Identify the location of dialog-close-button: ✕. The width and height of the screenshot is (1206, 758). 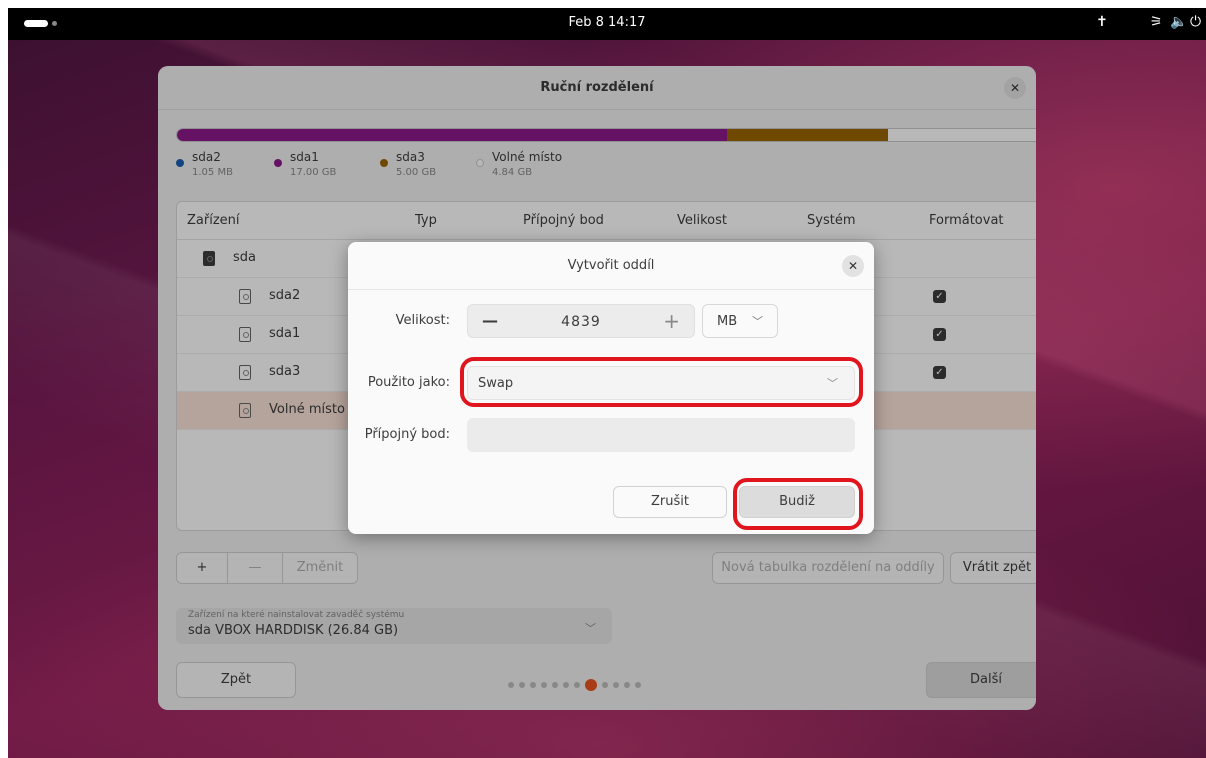
(853, 266).